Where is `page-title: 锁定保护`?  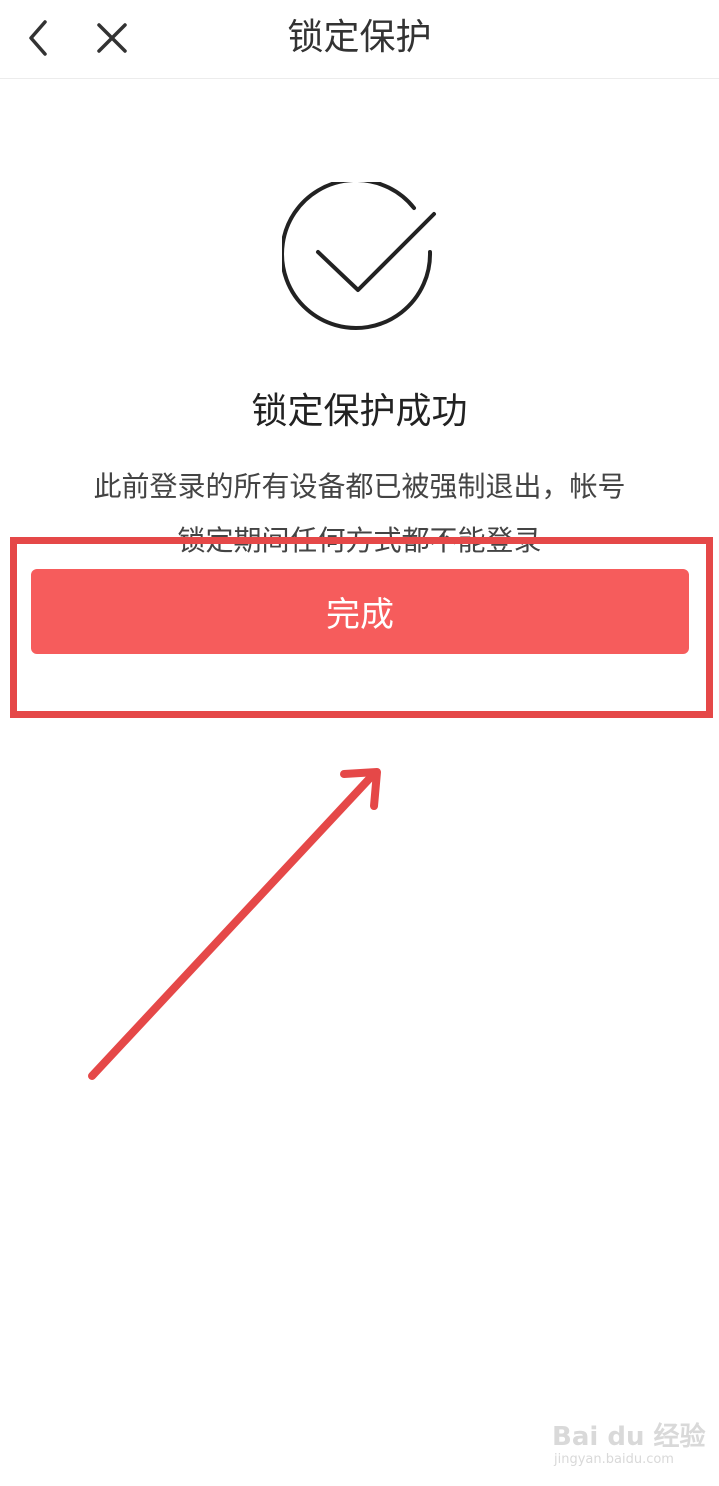 page-title: 锁定保护 is located at coordinates (359, 37).